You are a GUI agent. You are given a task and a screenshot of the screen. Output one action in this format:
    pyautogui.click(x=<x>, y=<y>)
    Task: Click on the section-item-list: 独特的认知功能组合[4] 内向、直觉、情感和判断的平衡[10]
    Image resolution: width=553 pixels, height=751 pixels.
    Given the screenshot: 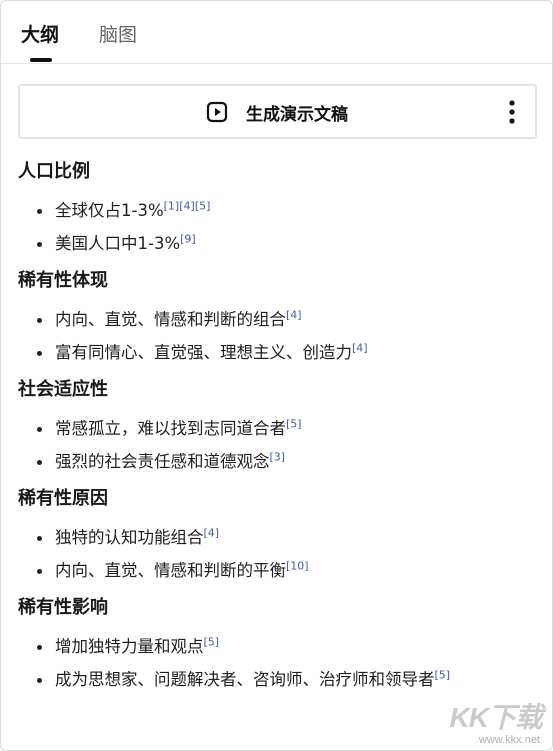 What is the action you would take?
    pyautogui.click(x=280, y=554)
    